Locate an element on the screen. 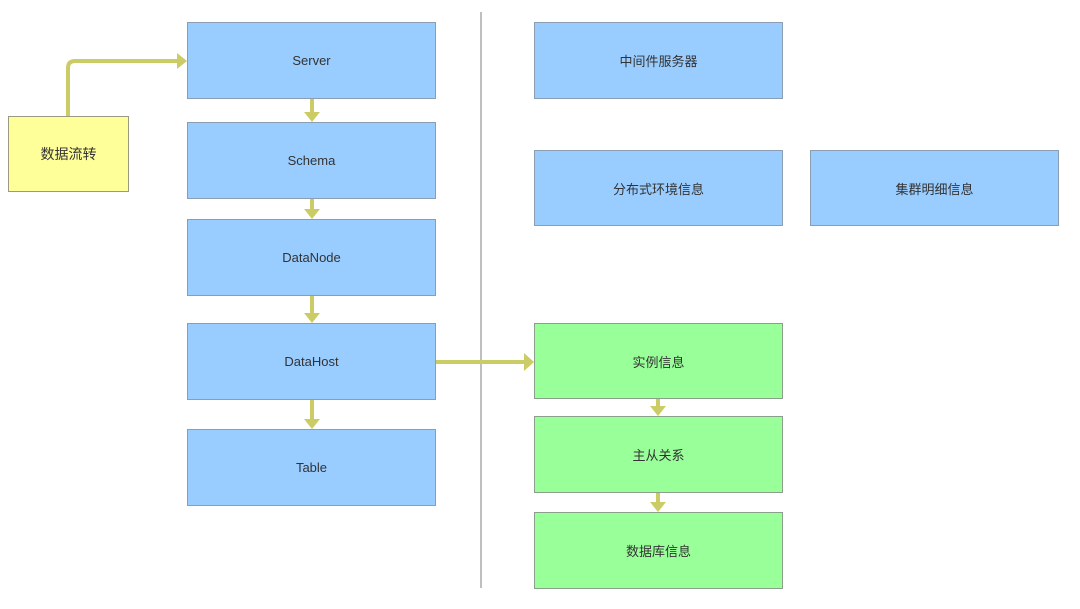  node-label: 实例信息 is located at coordinates (658, 362).